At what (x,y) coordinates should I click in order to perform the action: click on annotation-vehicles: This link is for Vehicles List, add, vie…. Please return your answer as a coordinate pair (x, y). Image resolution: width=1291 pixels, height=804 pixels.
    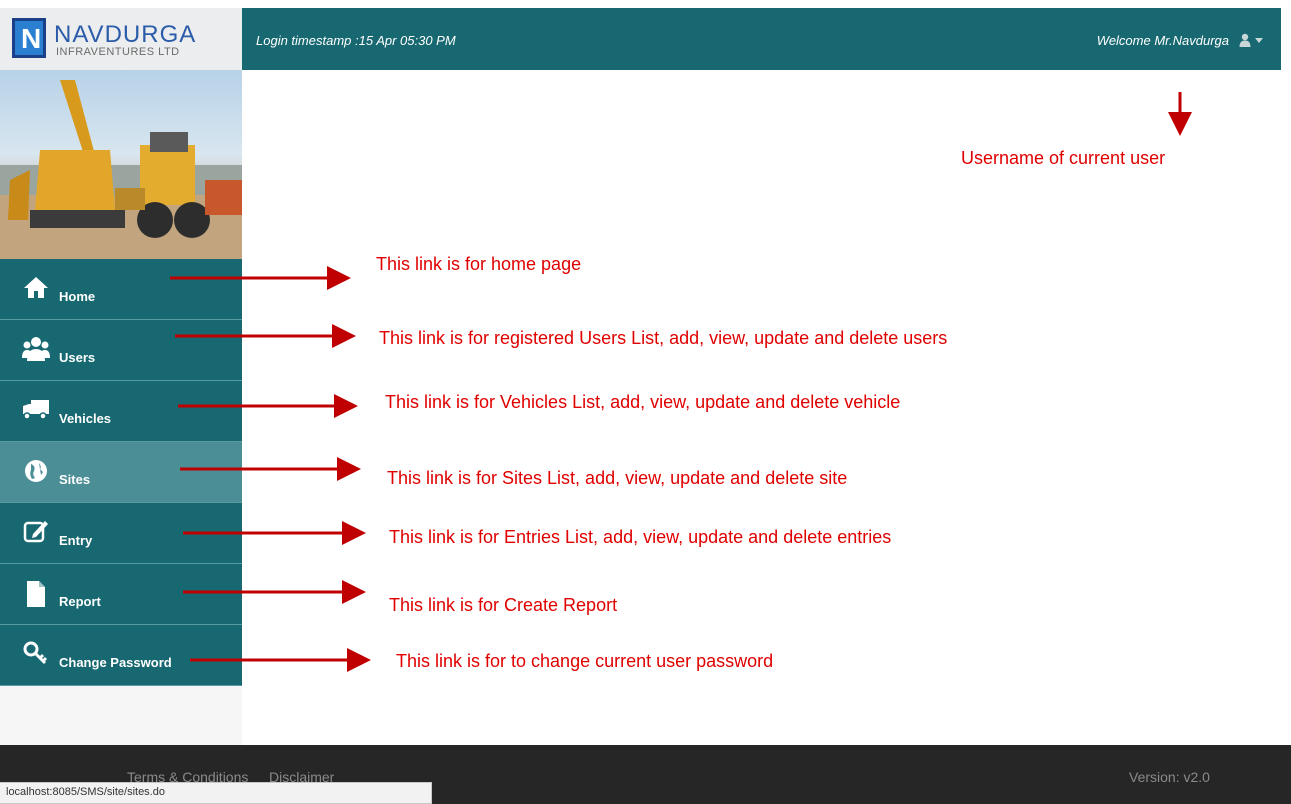
    Looking at the image, I should click on (643, 402).